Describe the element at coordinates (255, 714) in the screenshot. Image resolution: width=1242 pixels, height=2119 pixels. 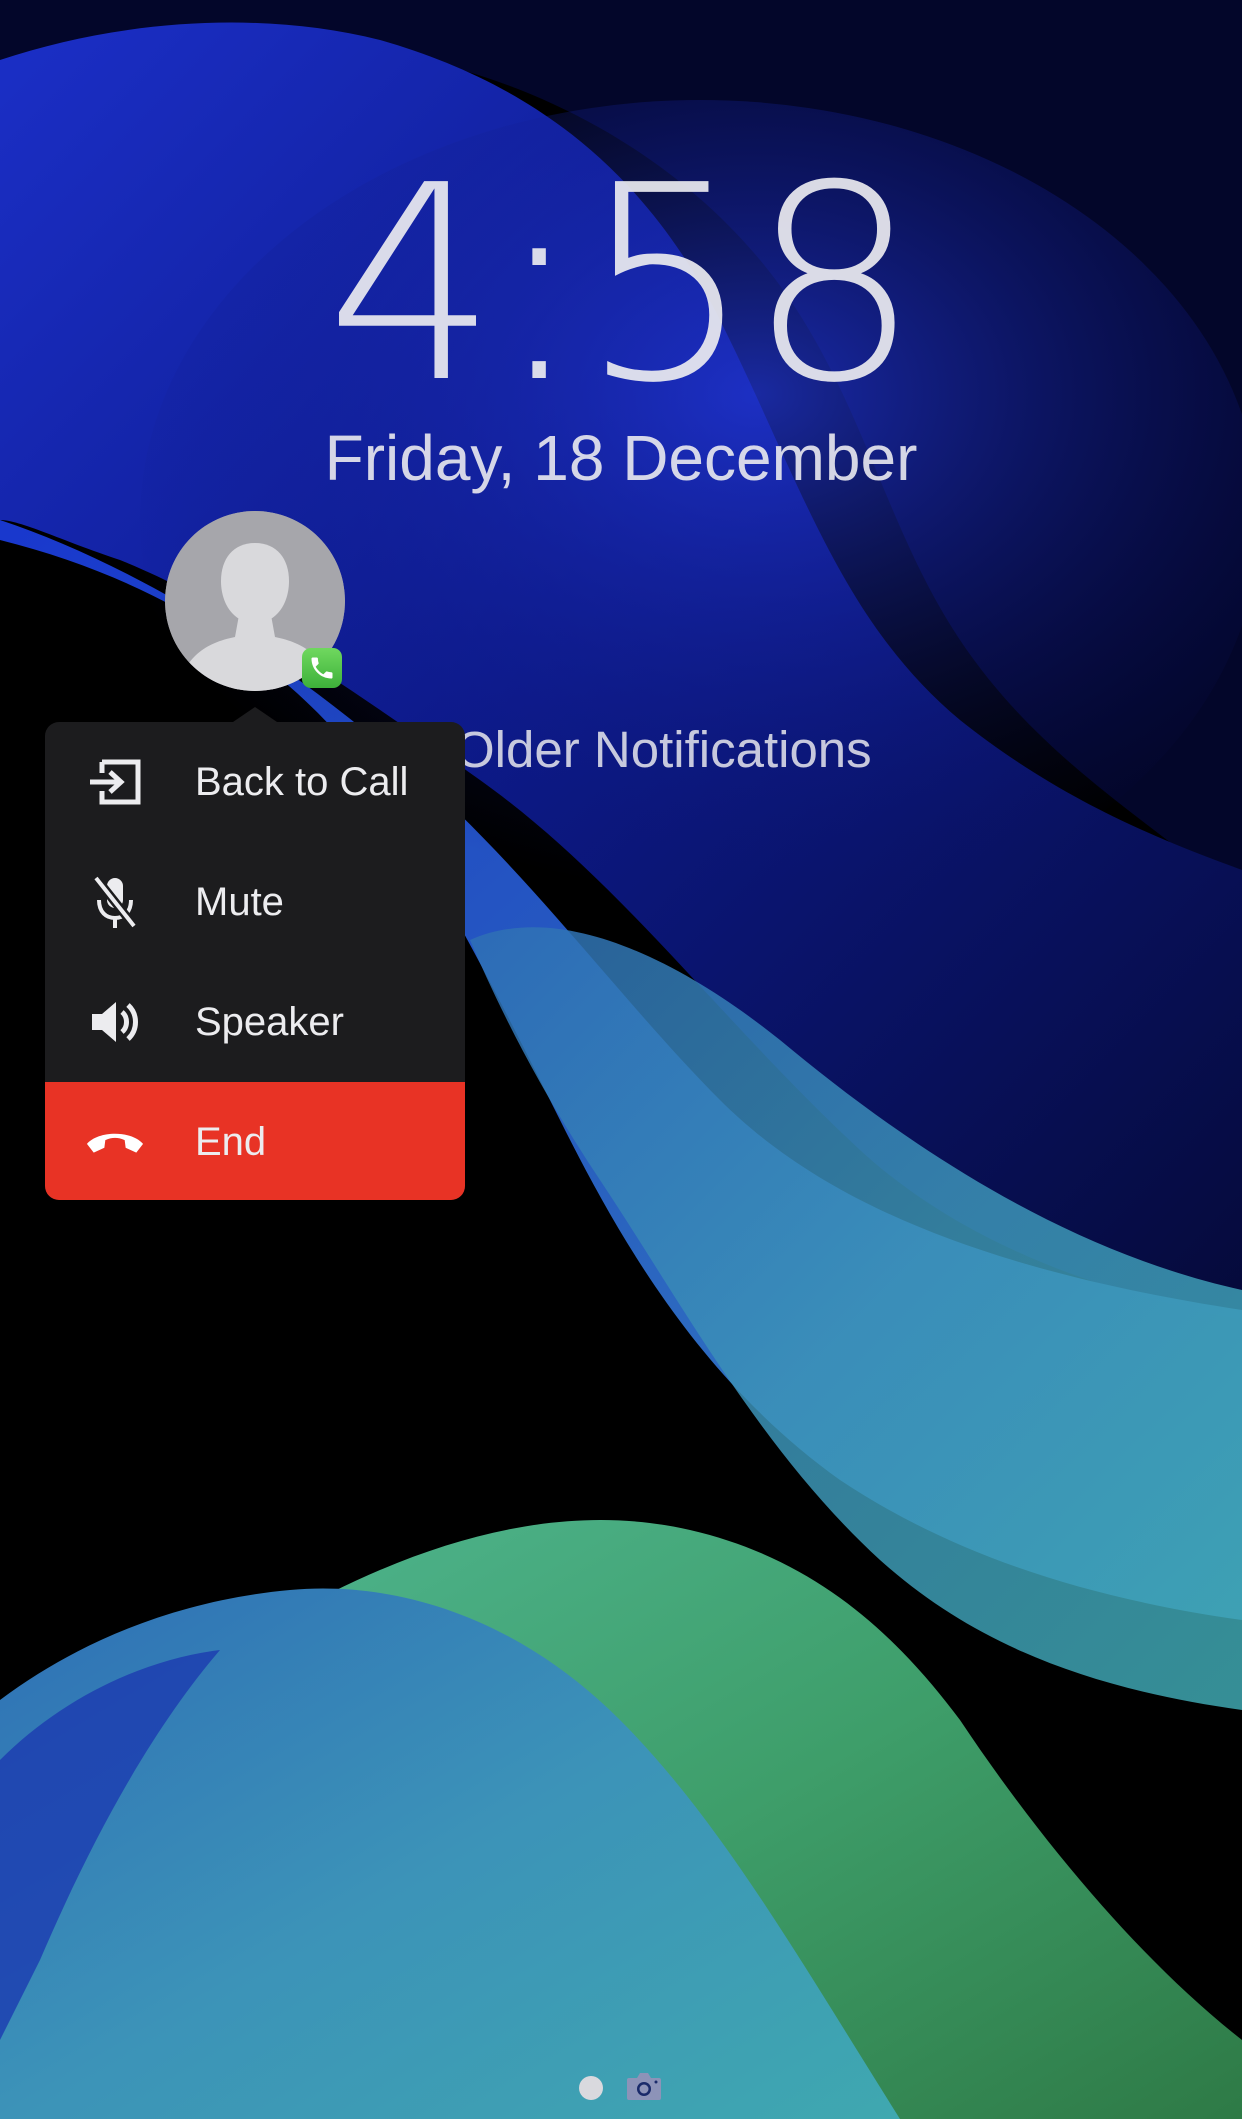
I see `menu-pointer` at that location.